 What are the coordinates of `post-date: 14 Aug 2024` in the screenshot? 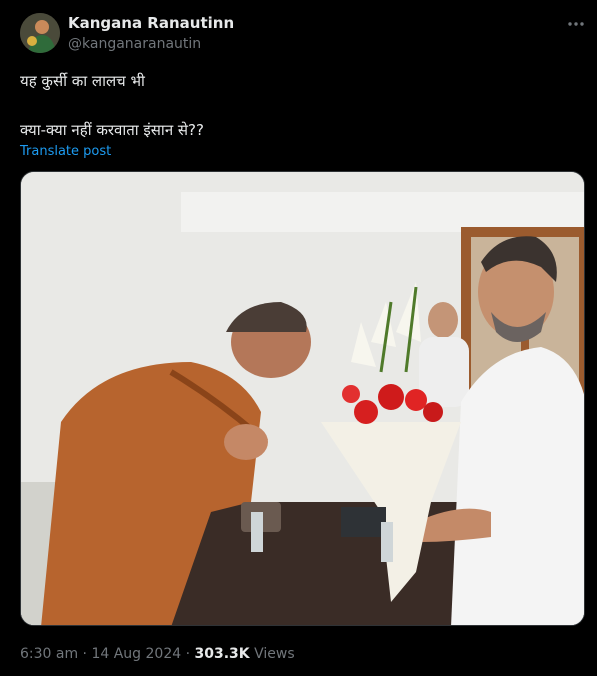 It's located at (136, 654).